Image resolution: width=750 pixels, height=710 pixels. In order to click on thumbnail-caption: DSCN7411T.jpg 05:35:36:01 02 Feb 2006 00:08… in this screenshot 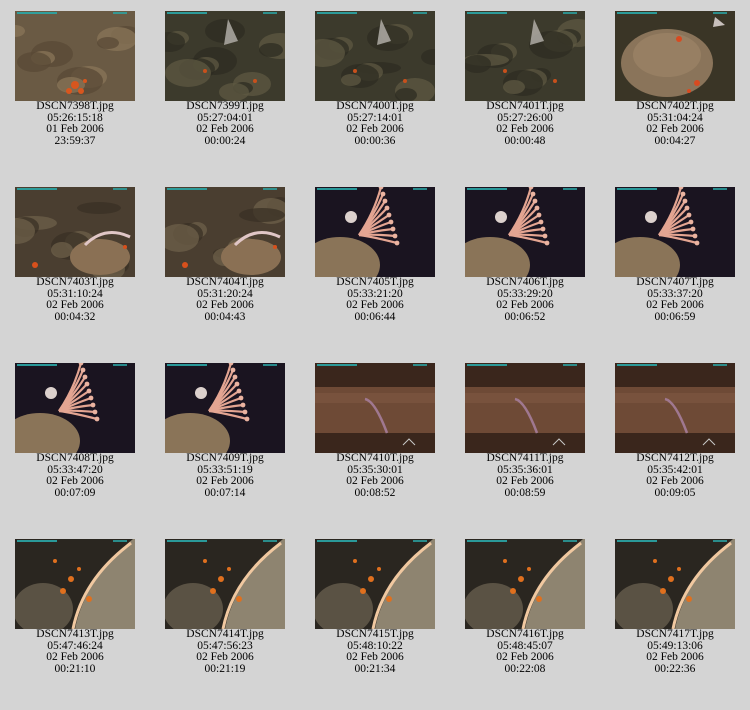, I will do `click(525, 475)`.